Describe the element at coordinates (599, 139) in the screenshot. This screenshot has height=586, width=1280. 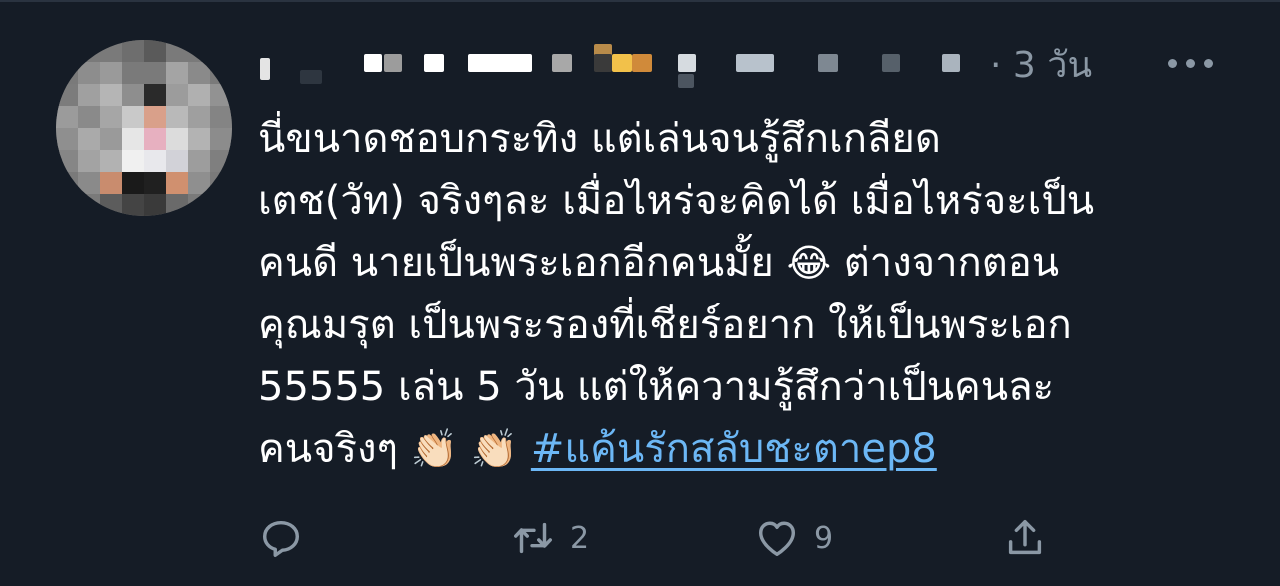
I see `tweet-line: นี่ขนาดชอบกระทิง แต่เล่นจนรู้สึกเกลียด` at that location.